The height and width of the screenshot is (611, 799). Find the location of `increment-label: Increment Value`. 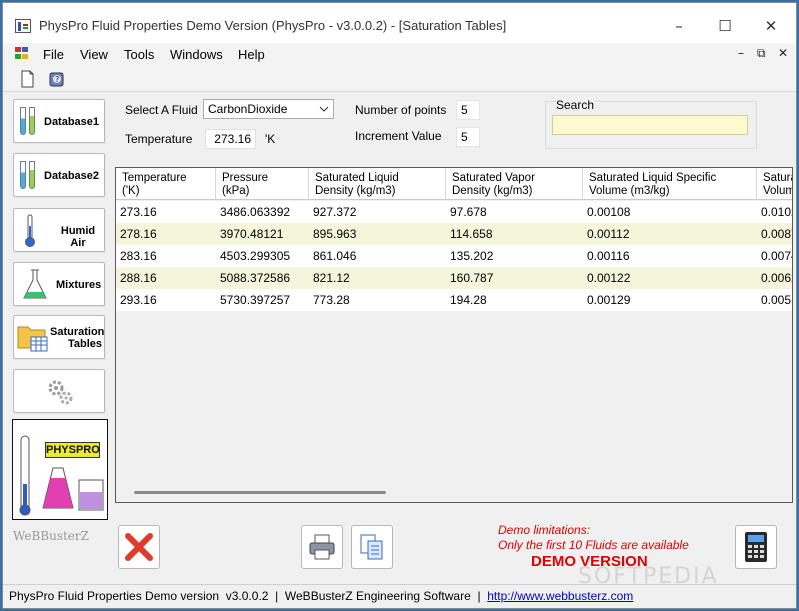

increment-label: Increment Value is located at coordinates (398, 136).